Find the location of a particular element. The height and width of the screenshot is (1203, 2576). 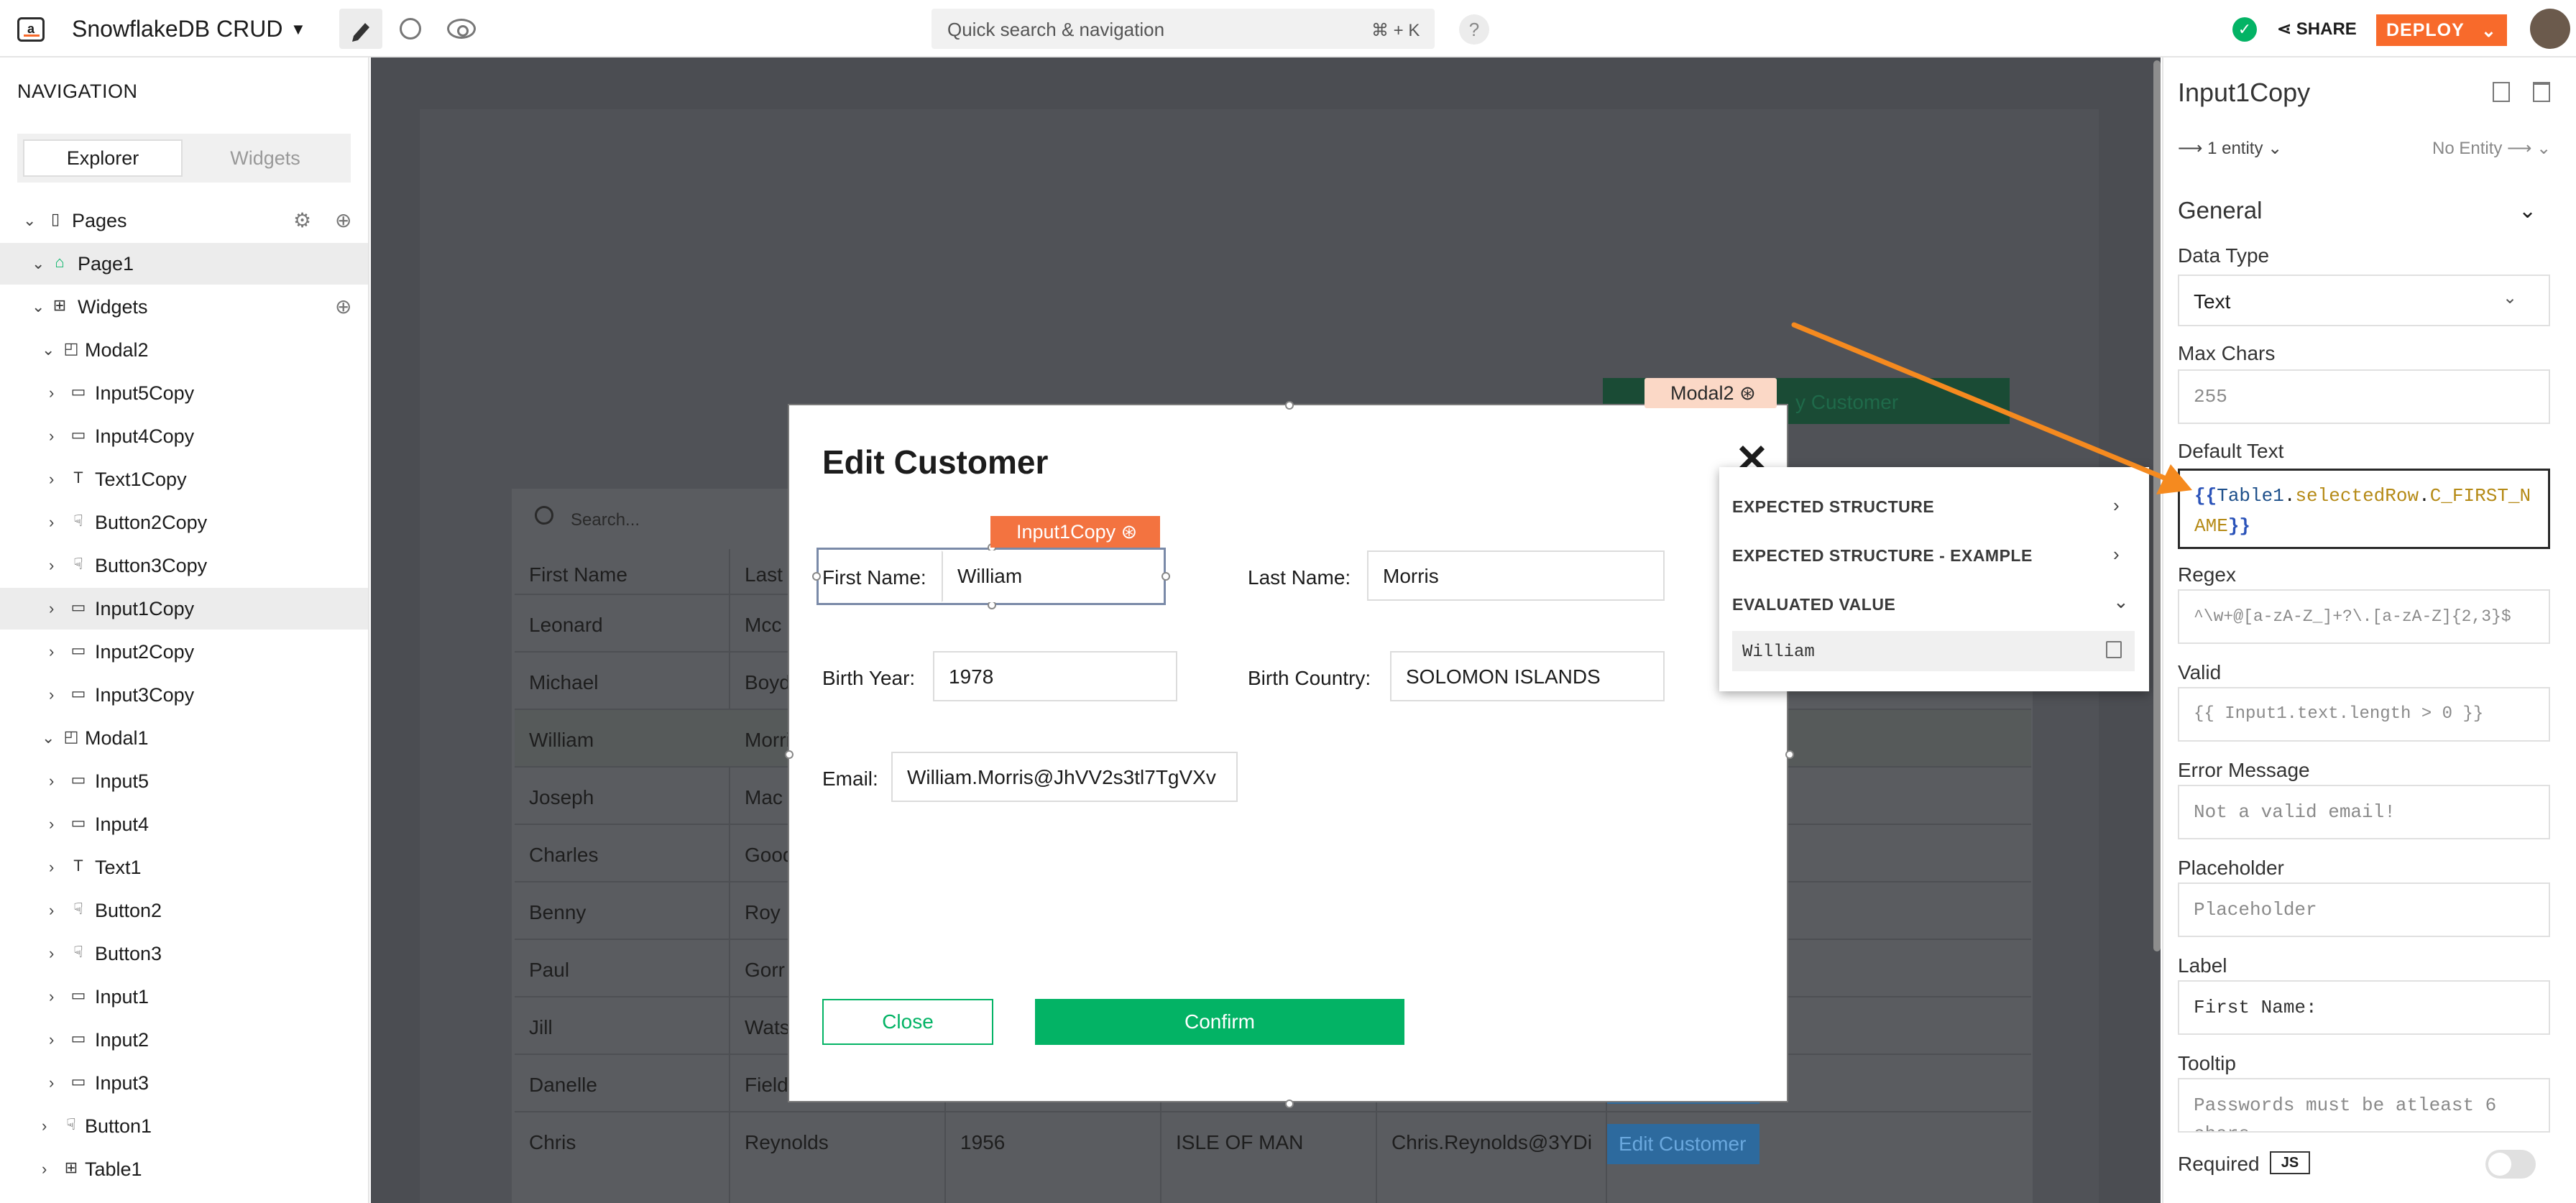

last-name-cell: Gorr is located at coordinates (765, 970).